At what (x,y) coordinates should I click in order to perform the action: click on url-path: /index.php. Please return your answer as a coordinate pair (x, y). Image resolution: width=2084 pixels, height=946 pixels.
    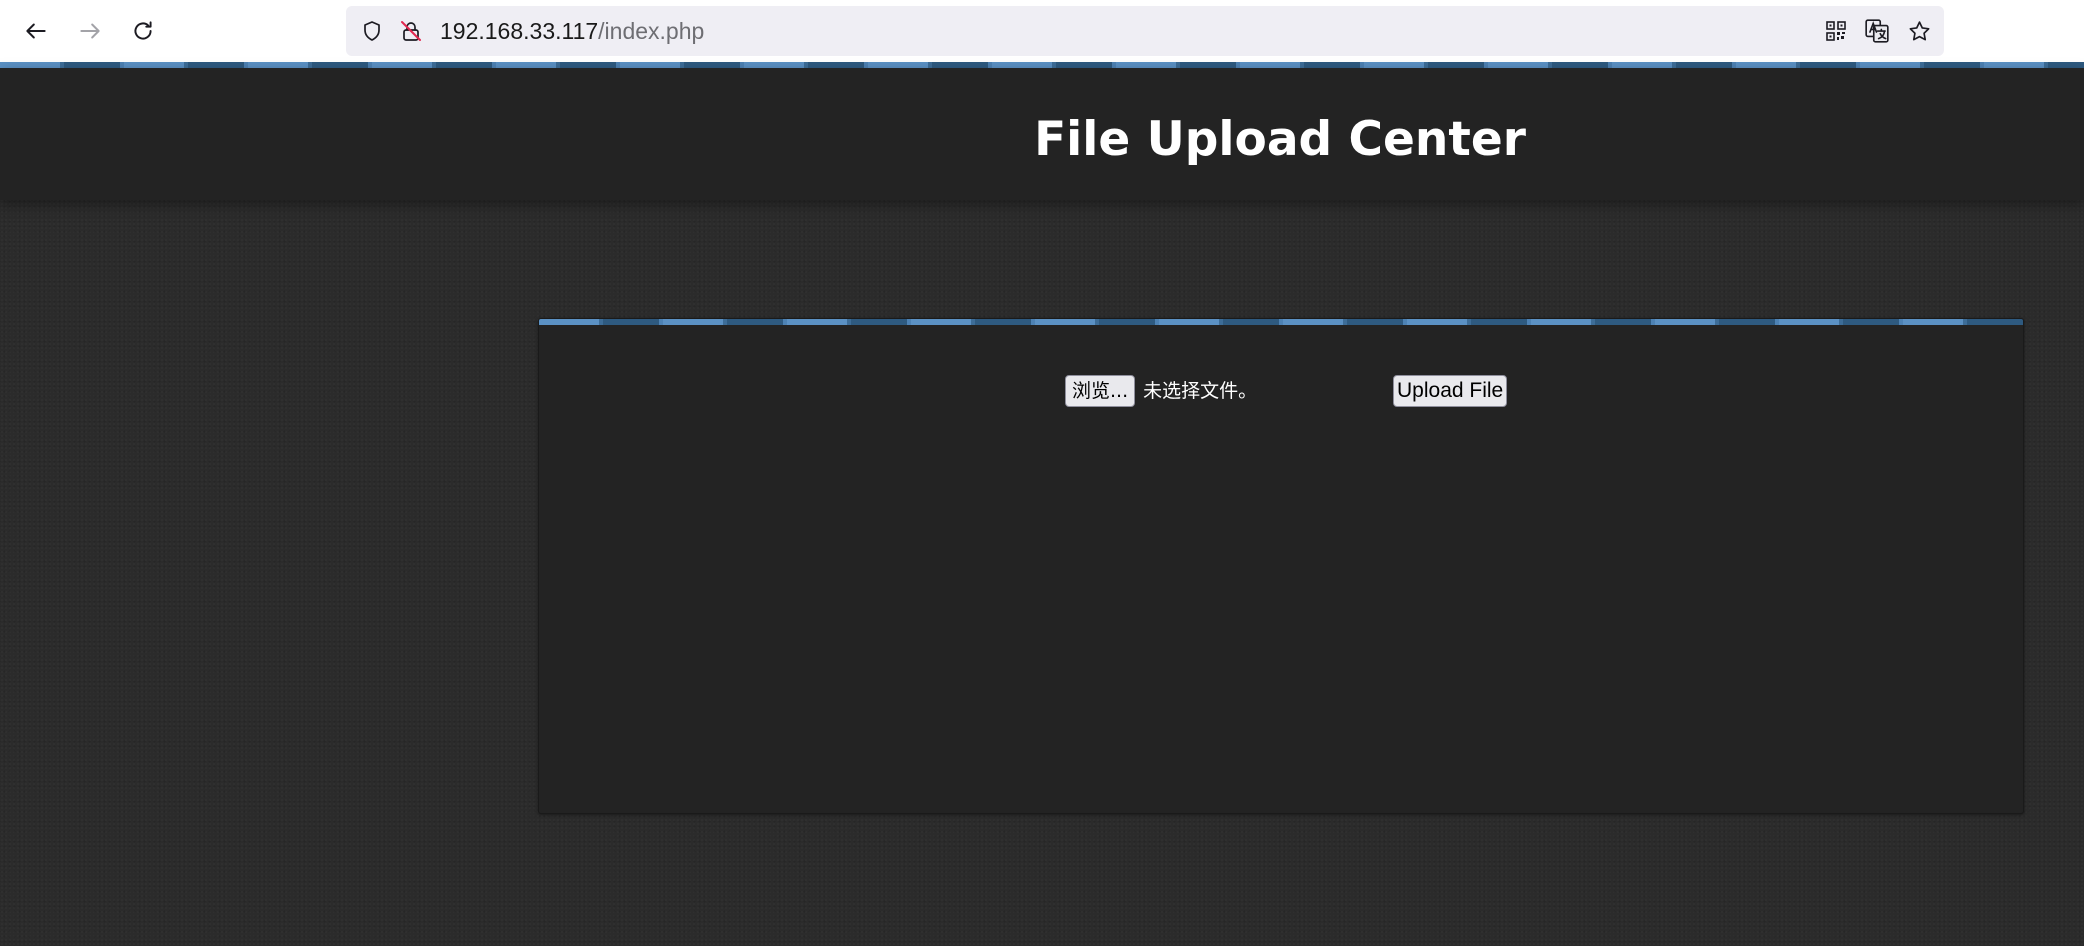
    Looking at the image, I should click on (651, 31).